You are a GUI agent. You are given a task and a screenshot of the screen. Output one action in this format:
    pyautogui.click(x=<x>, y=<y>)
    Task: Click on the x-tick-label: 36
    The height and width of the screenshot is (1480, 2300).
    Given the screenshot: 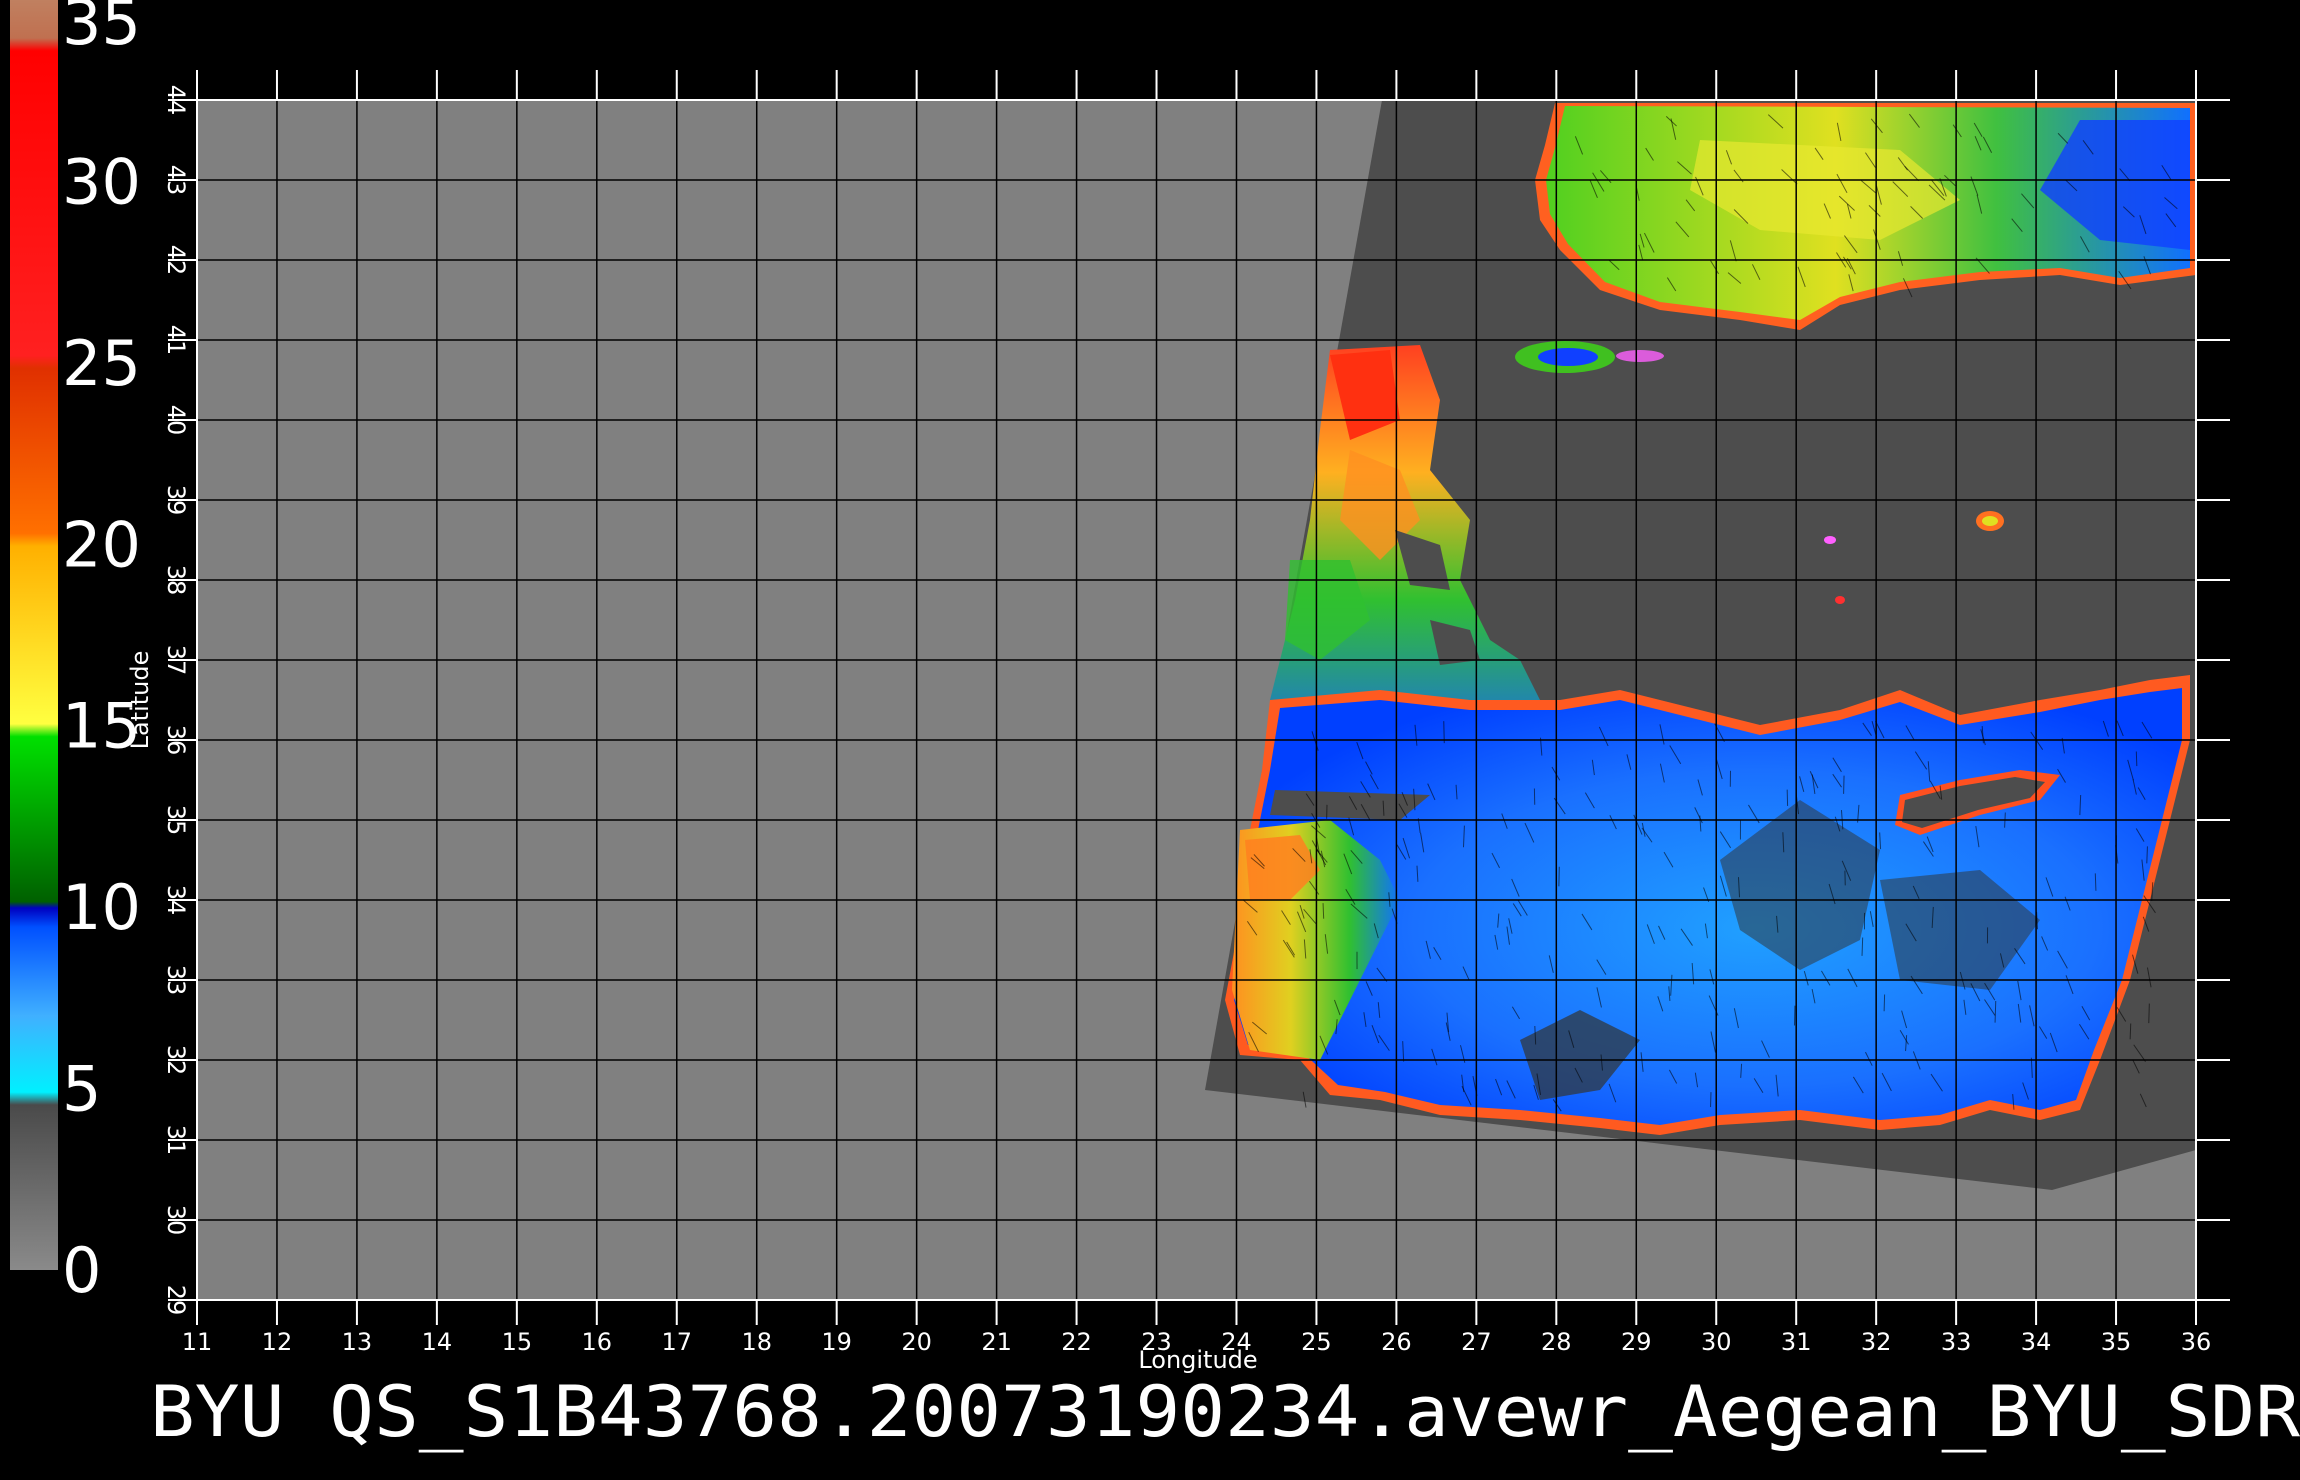 What is the action you would take?
    pyautogui.click(x=2196, y=1342)
    